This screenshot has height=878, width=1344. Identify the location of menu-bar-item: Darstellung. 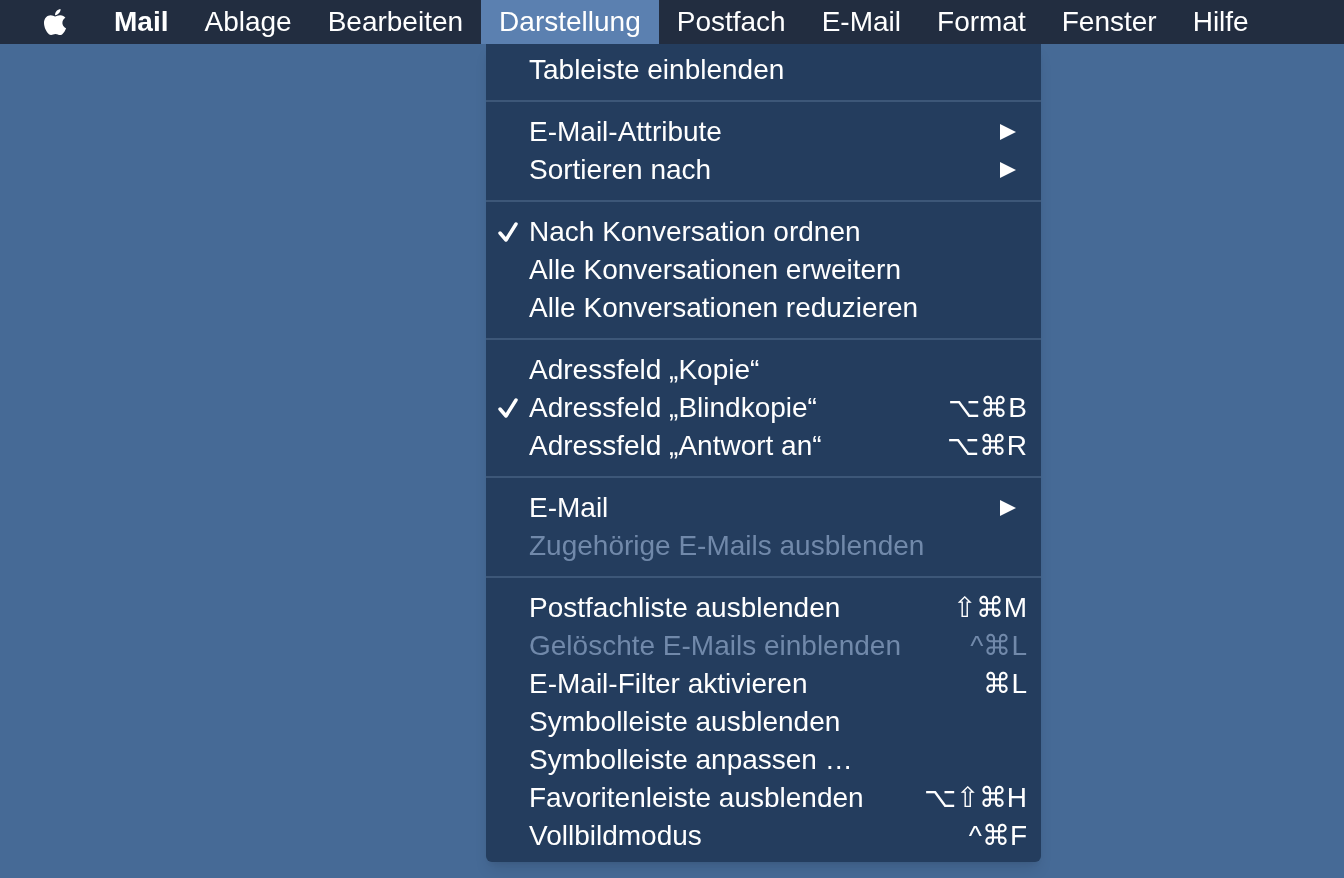
(570, 22).